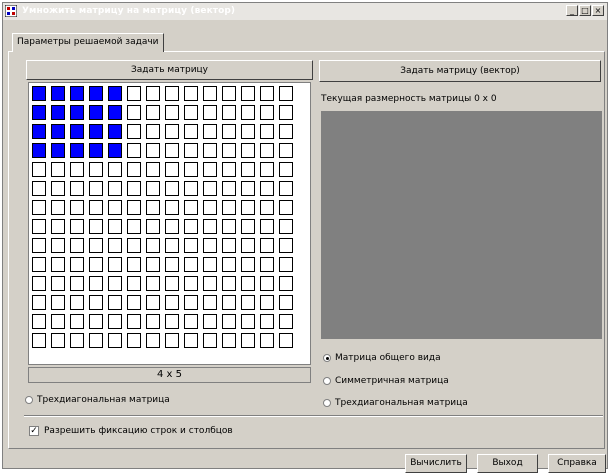  What do you see at coordinates (327, 358) in the screenshot?
I see `radio-button-checked` at bounding box center [327, 358].